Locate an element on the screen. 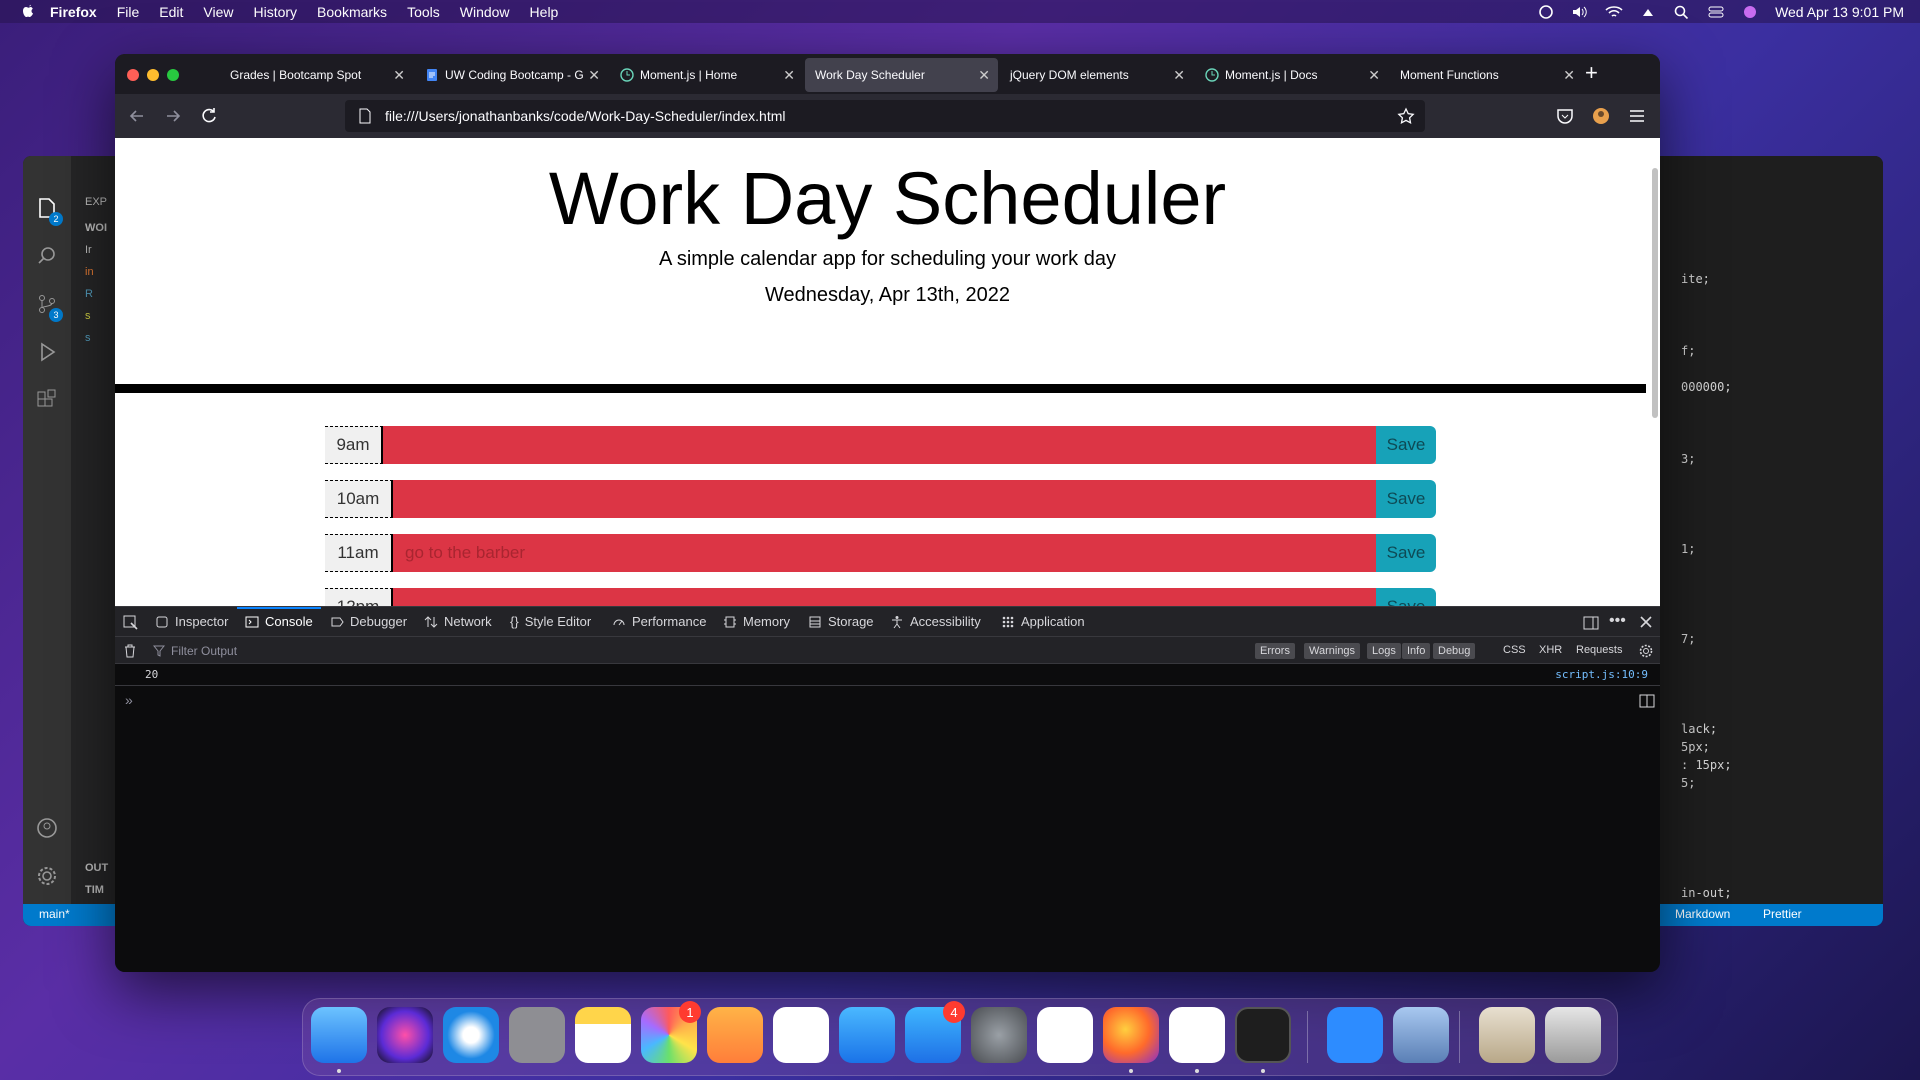 This screenshot has height=1080, width=1920. tab-style-editor: {} Style Editor is located at coordinates (550, 621).